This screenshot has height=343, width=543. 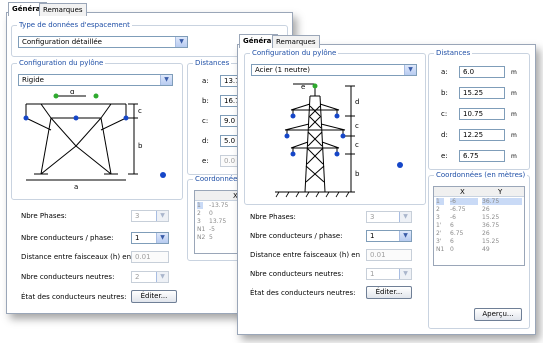 I want to click on table-row: 1 -6 36.75, so click(x=479, y=201).